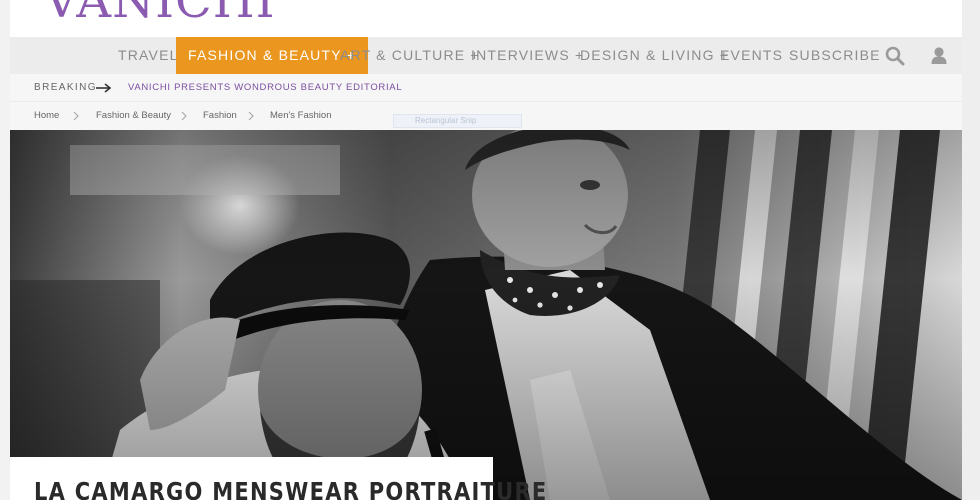 This screenshot has height=500, width=980. What do you see at coordinates (133, 116) in the screenshot?
I see `breadcrumb-fashion-beauty: Fashion & Beauty` at bounding box center [133, 116].